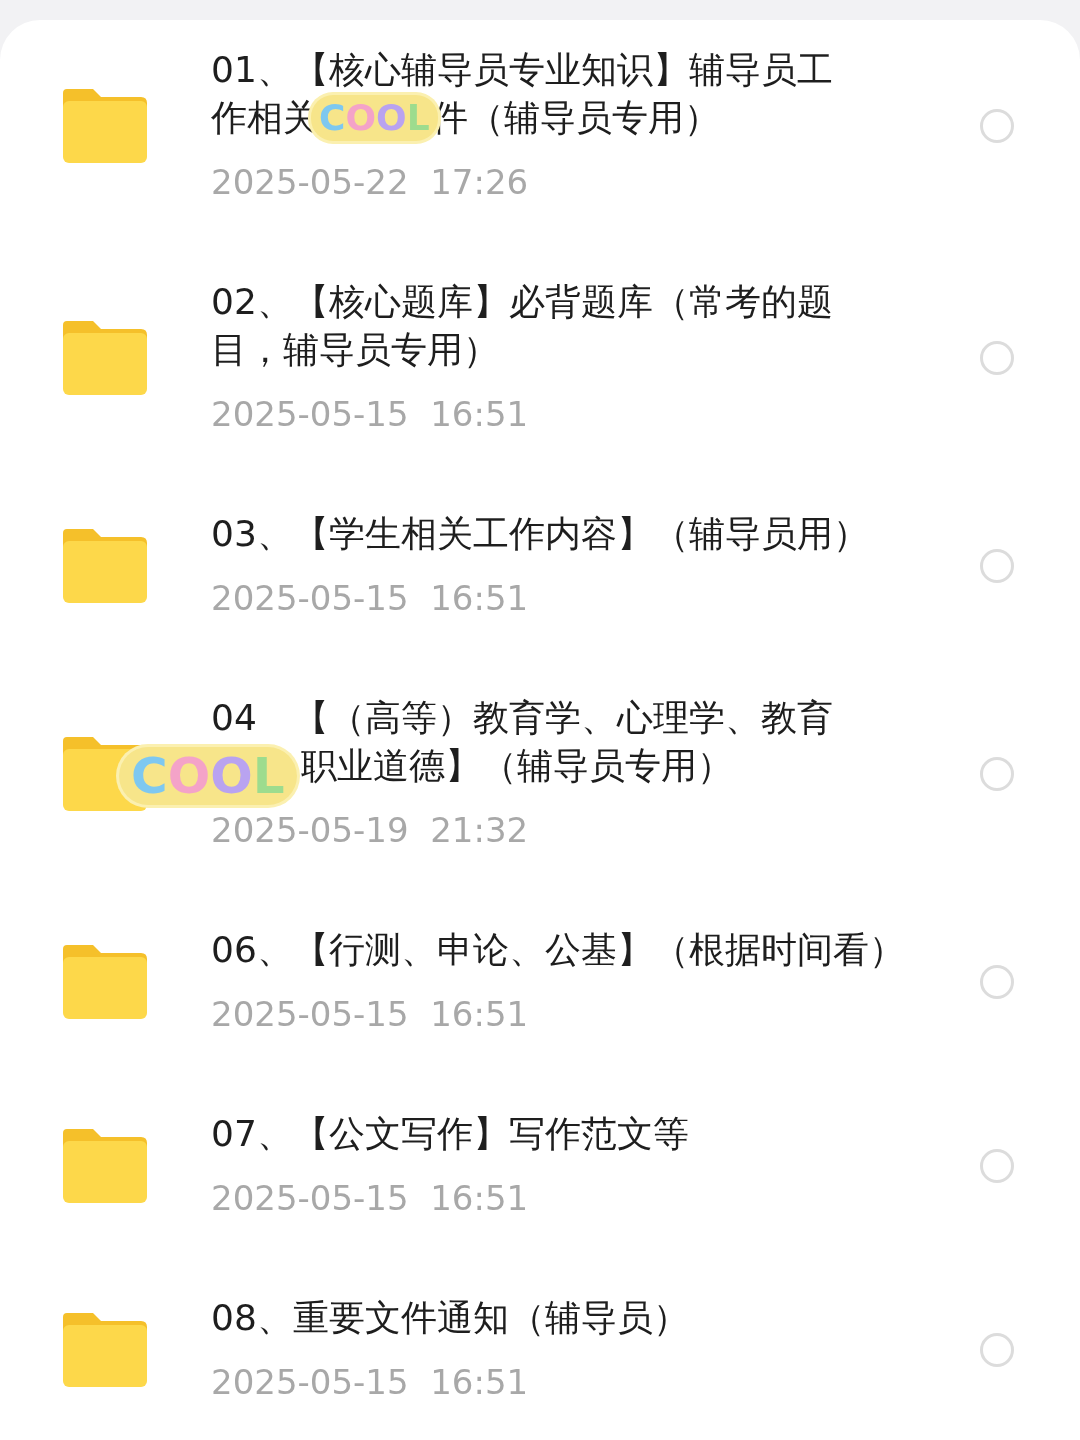  I want to click on folder-name: 目，辅导员专用）, so click(355, 350).